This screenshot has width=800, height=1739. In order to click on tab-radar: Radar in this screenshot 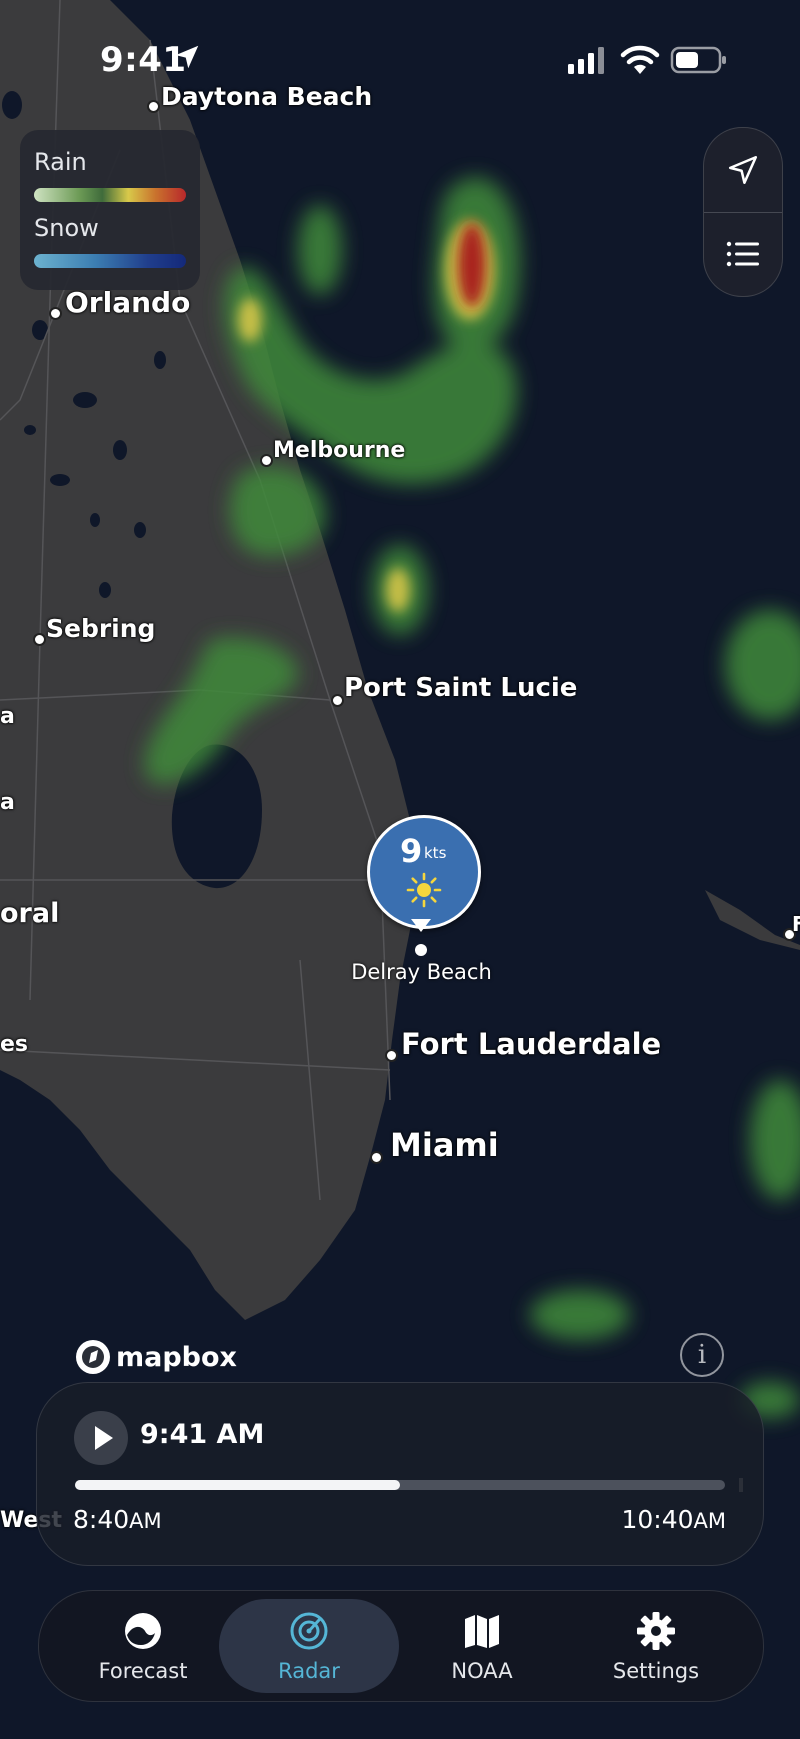, I will do `click(309, 1646)`.